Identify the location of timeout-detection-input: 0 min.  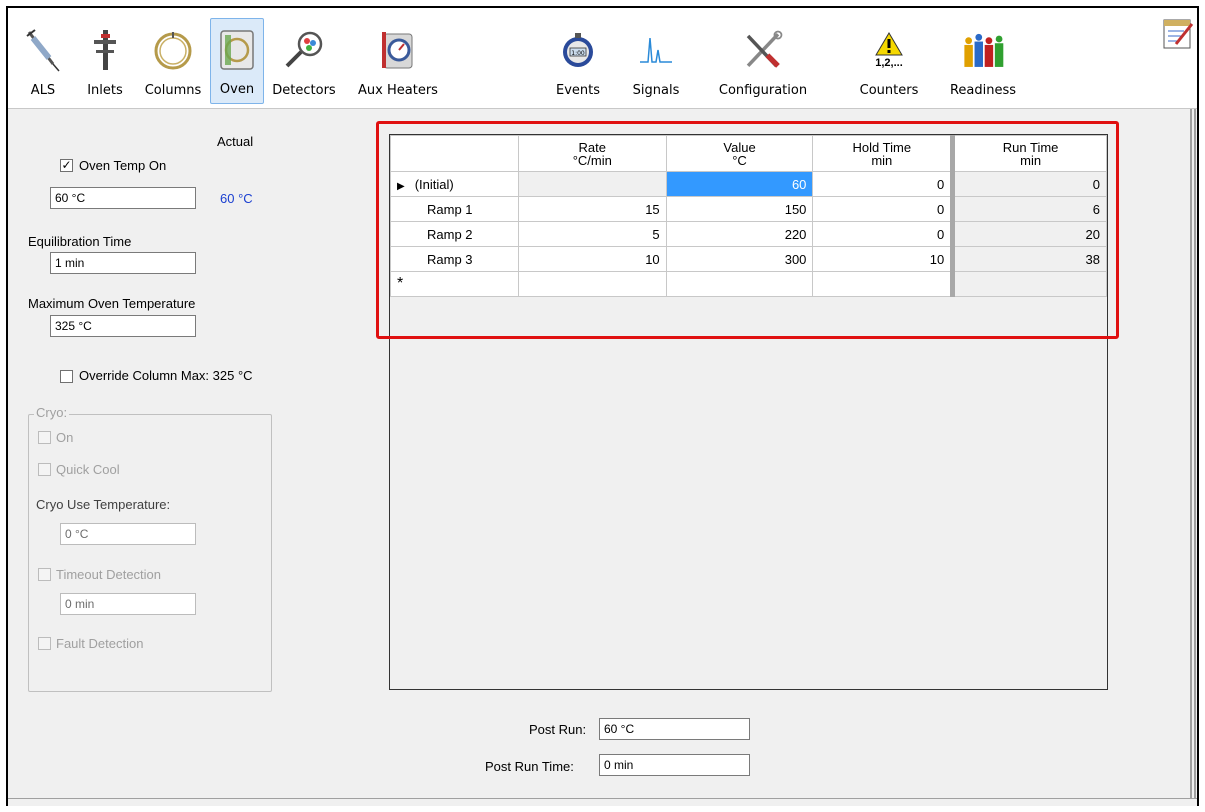
(128, 604).